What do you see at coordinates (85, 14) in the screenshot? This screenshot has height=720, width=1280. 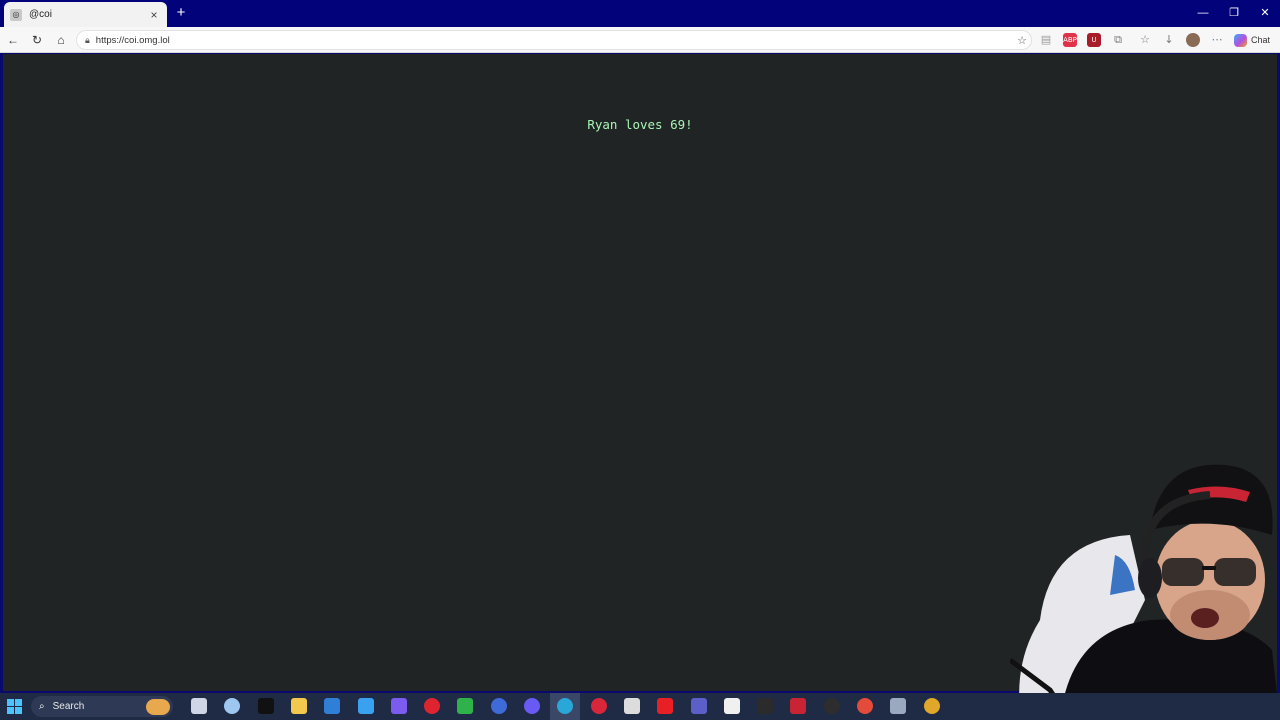 I see `browser-tab: ◎ @coi ×` at bounding box center [85, 14].